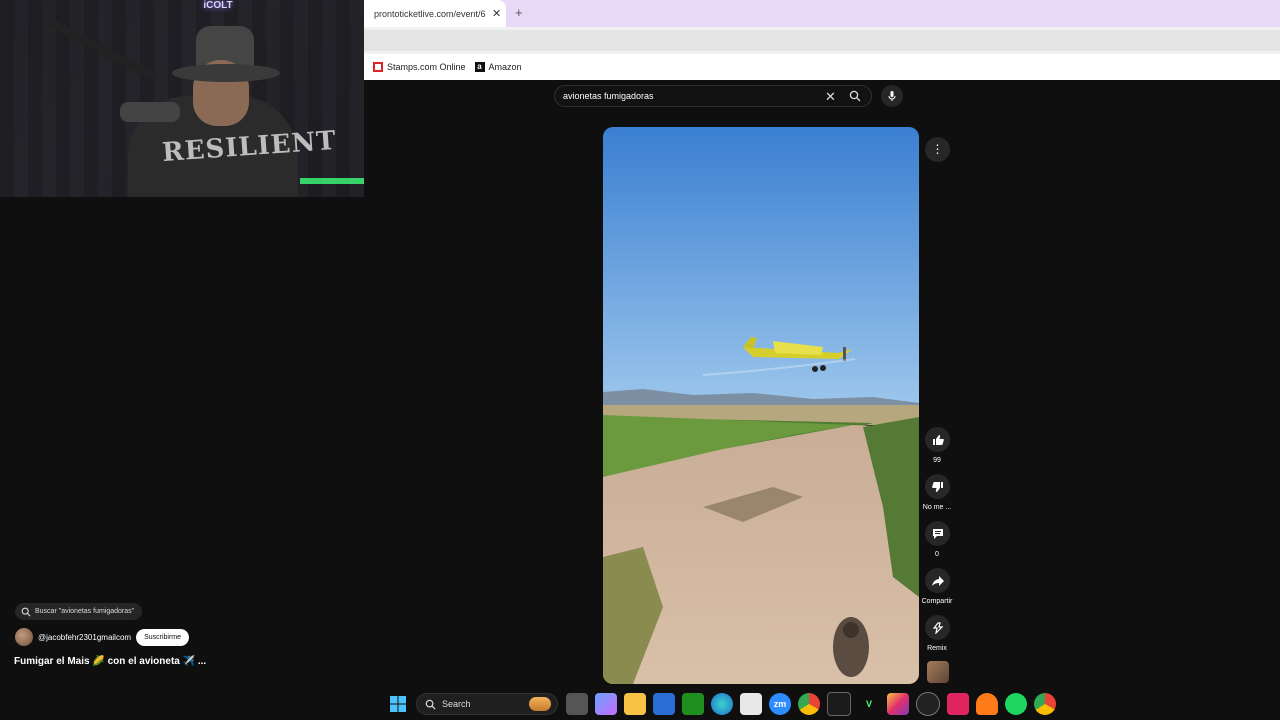  Describe the element at coordinates (487, 704) in the screenshot. I see `taskbar-search: Search` at that location.